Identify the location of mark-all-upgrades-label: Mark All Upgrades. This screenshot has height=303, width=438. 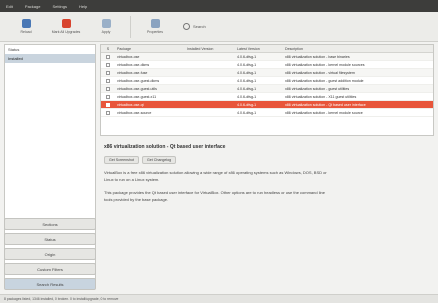
(66, 32).